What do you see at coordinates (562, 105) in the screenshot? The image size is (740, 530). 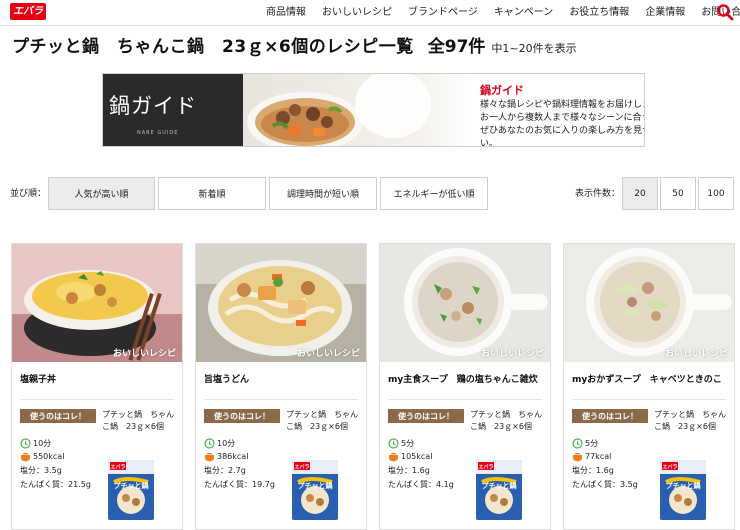 I see `banner-line-1: 様々な鍋レシピや鍋料理情報をお届けします。` at bounding box center [562, 105].